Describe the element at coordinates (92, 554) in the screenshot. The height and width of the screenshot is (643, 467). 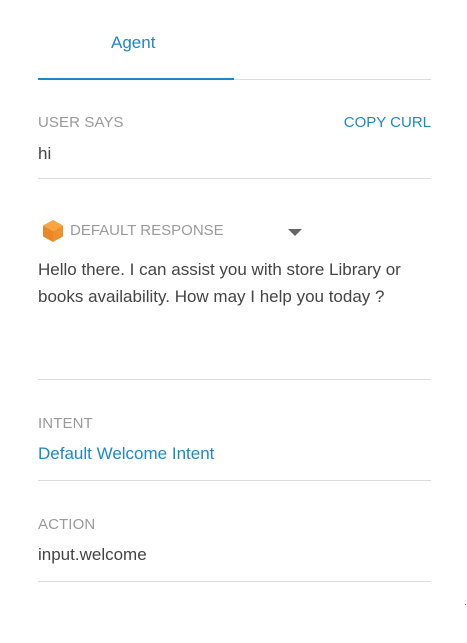
I see `action-value: input.welcome` at that location.